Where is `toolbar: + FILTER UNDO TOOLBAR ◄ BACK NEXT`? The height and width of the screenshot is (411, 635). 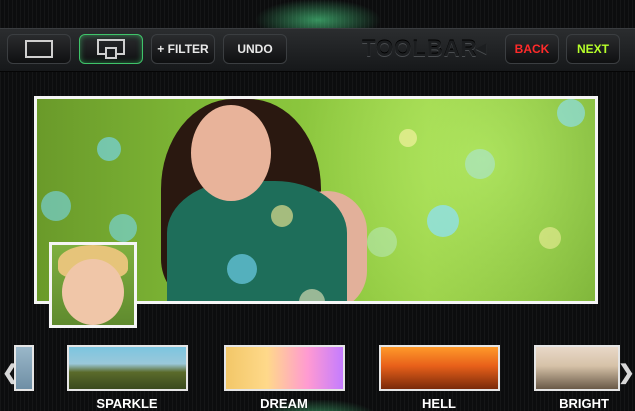
toolbar: + FILTER UNDO TOOLBAR ◄ BACK NEXT is located at coordinates (317, 50).